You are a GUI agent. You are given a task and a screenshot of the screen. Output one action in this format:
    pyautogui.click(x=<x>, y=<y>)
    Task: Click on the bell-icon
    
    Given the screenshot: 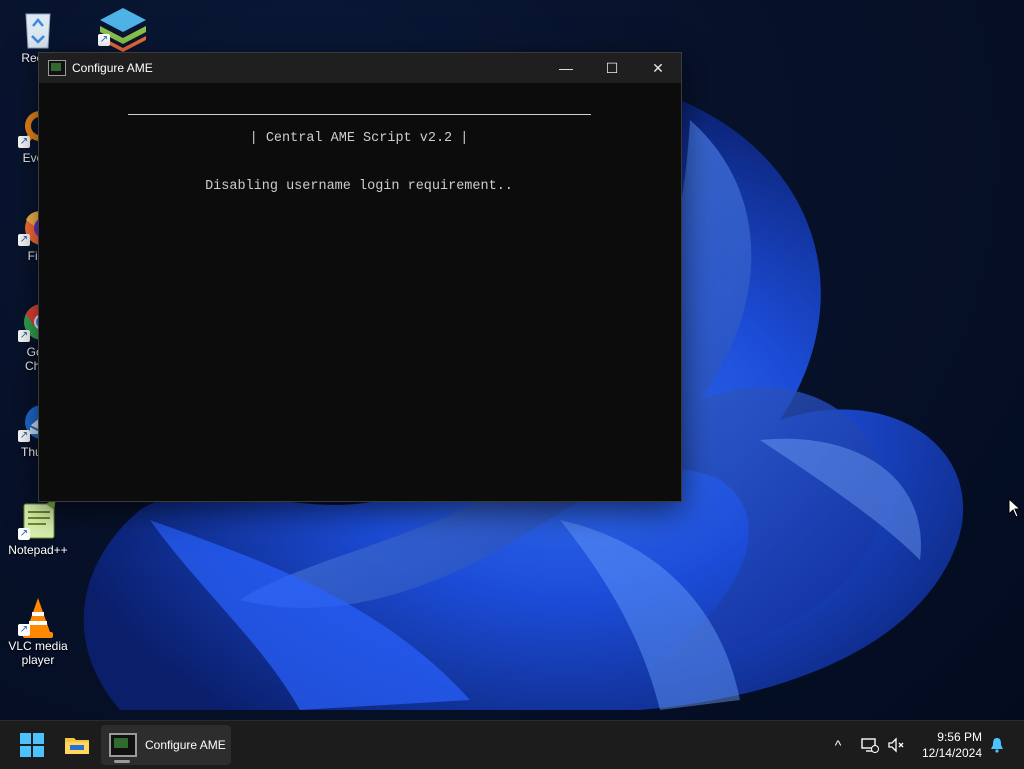 What is the action you would take?
    pyautogui.click(x=997, y=745)
    